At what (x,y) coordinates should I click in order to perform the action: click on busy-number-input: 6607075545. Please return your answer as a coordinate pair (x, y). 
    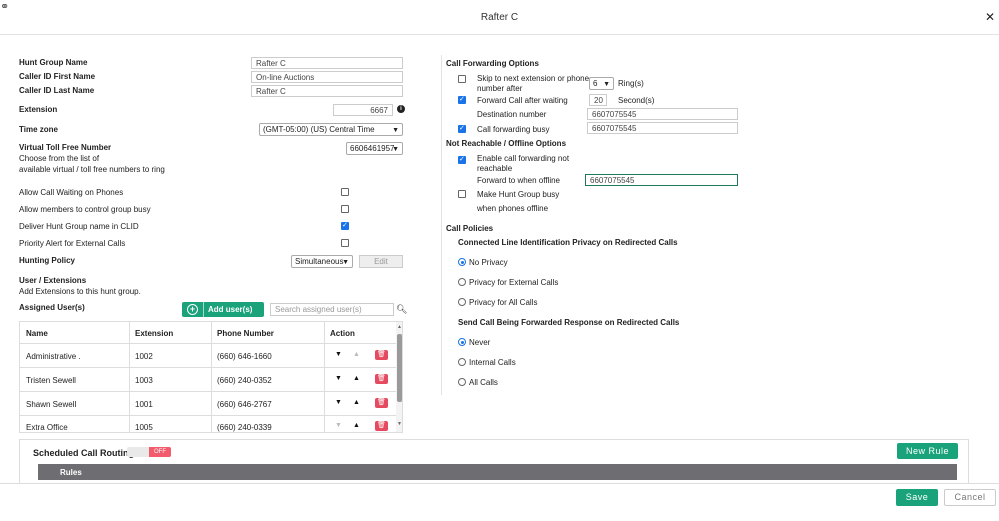
    Looking at the image, I should click on (662, 128).